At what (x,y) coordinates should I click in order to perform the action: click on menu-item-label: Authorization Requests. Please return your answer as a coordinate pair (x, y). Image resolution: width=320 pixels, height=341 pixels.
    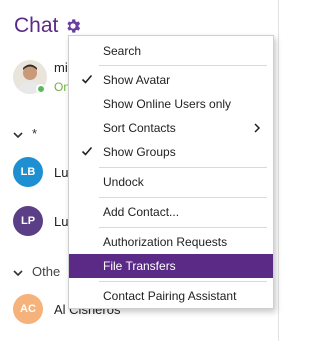
    Looking at the image, I should click on (165, 242).